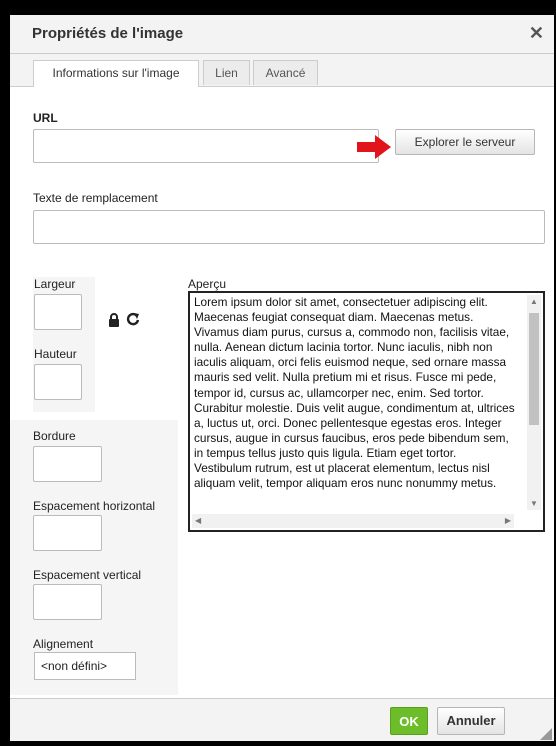 The width and height of the screenshot is (556, 746). Describe the element at coordinates (63, 644) in the screenshot. I see `alignment-label: Alignement` at that location.